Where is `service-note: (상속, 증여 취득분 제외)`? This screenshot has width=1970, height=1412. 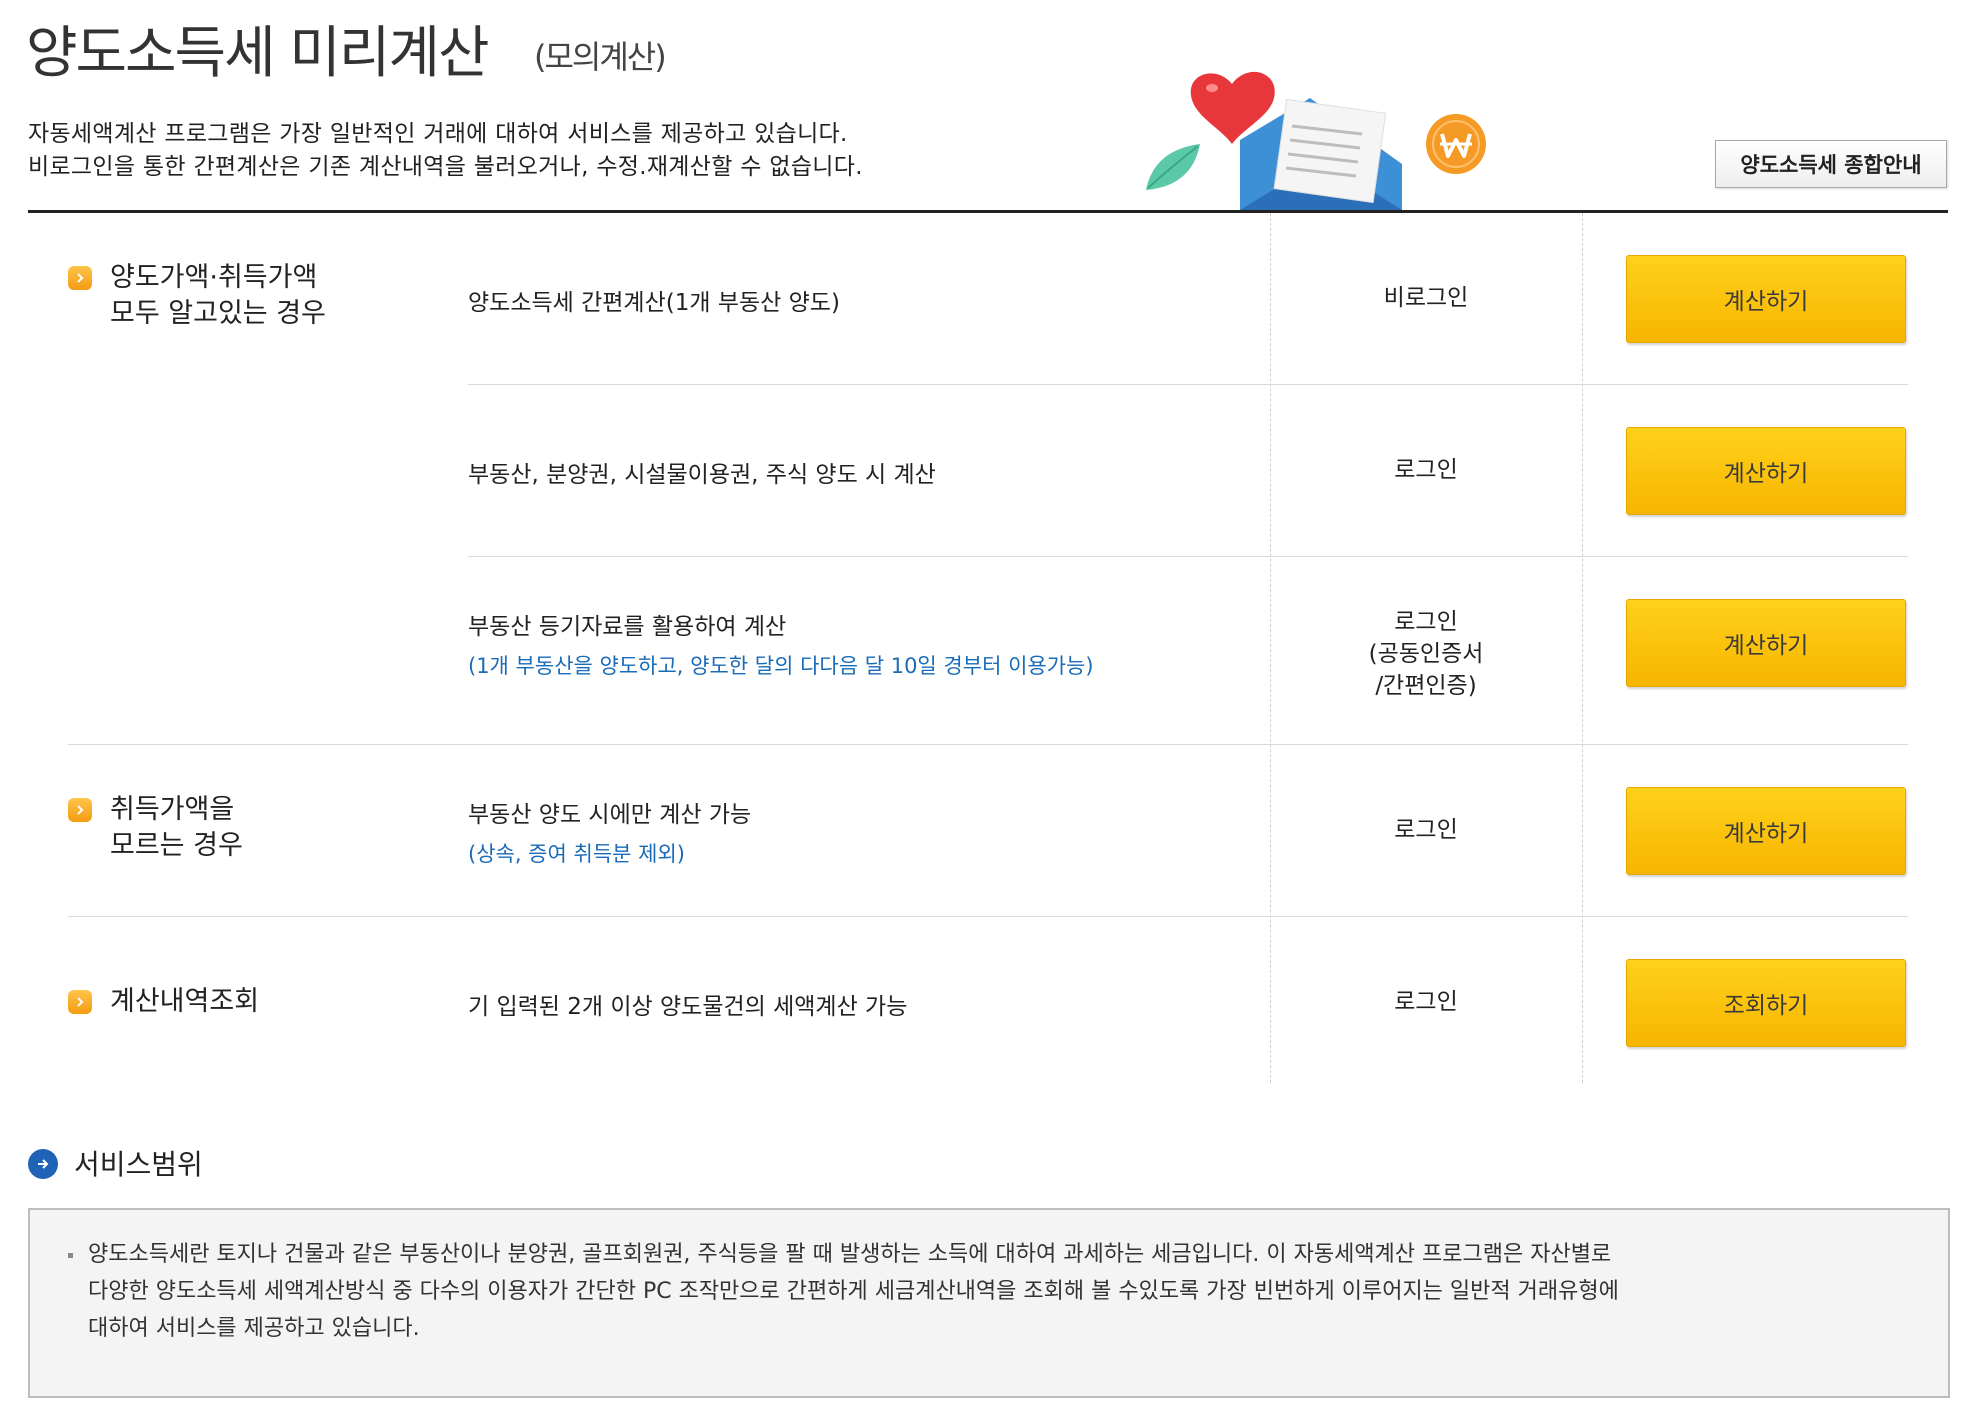
service-note: (상속, 증여 취득분 제외) is located at coordinates (576, 854).